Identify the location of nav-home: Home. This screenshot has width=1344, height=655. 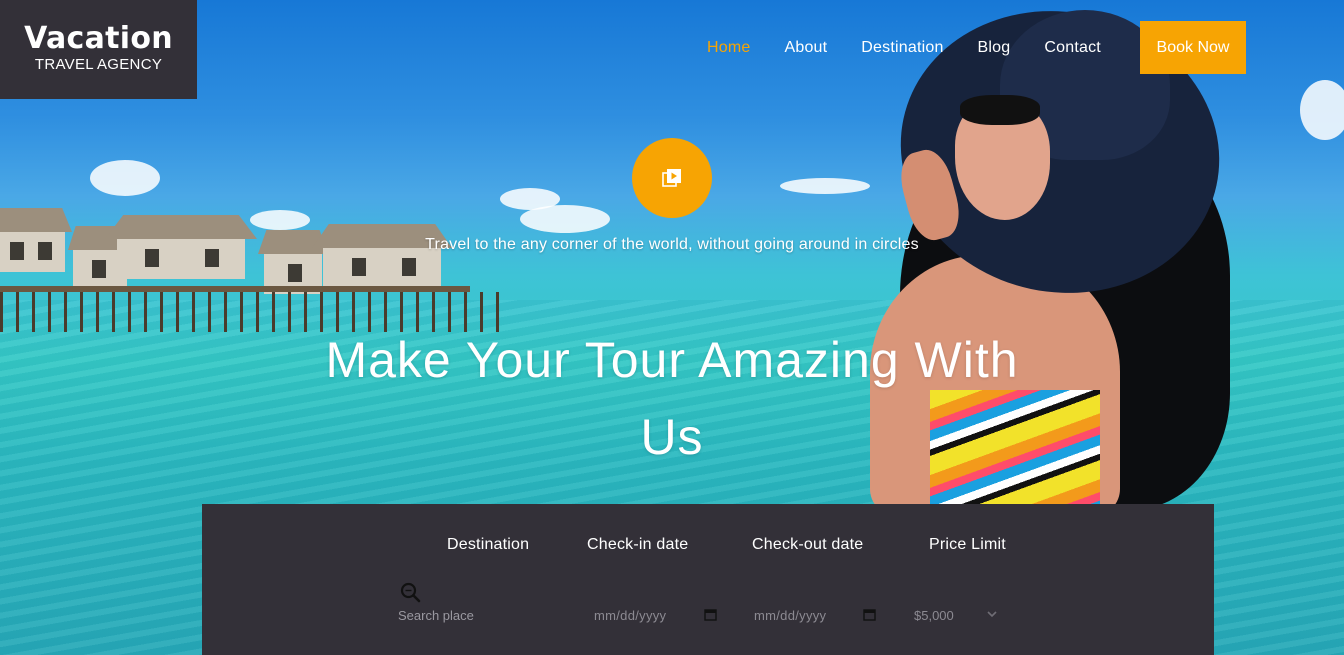
(728, 48).